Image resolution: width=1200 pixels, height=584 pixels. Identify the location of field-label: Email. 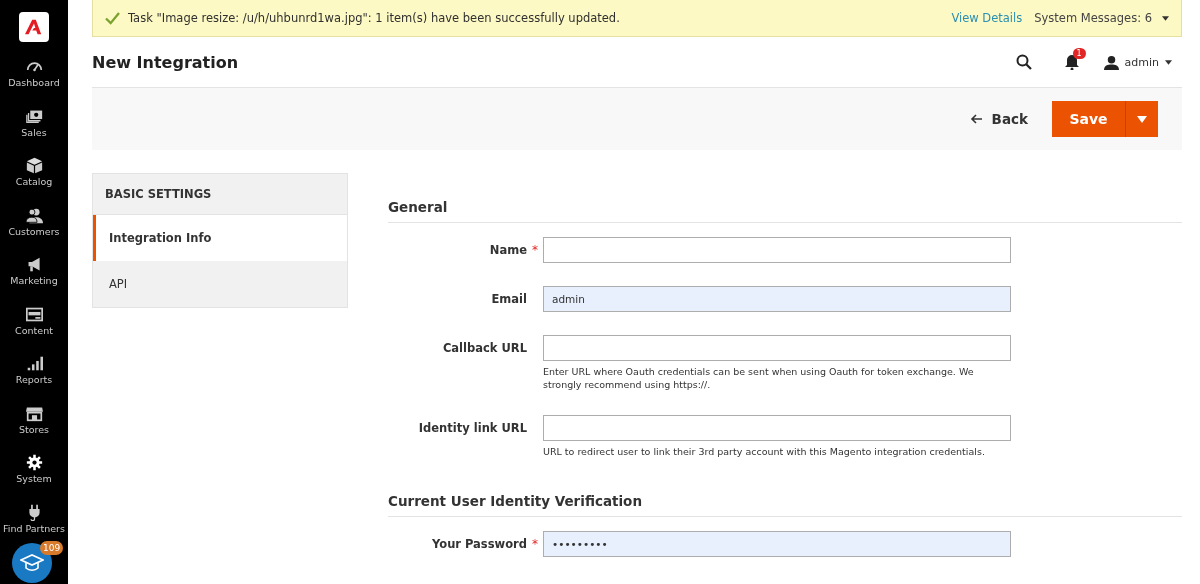
(509, 299).